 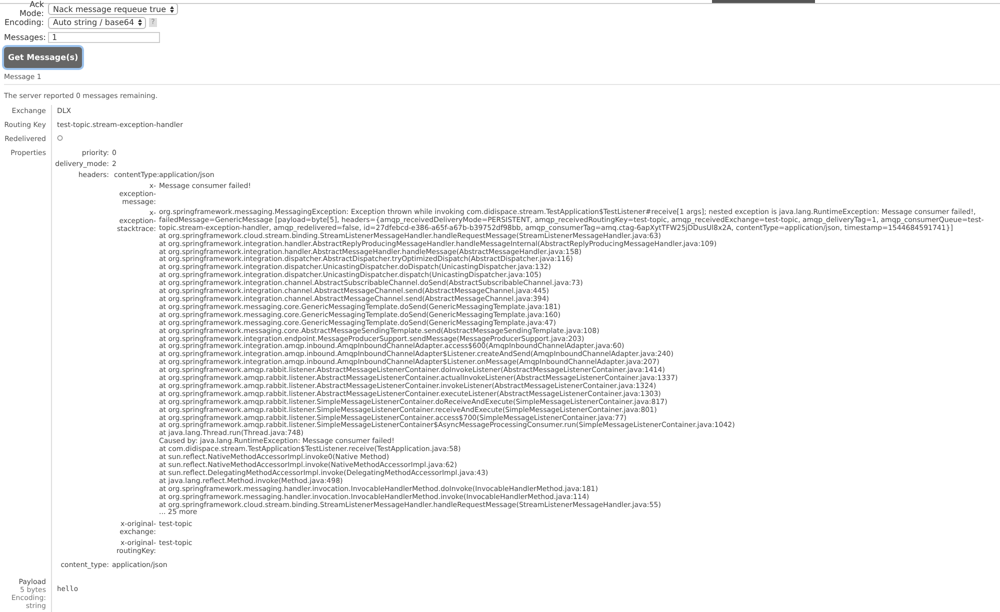 What do you see at coordinates (97, 22) in the screenshot?
I see `select-field: Auto string / base64` at bounding box center [97, 22].